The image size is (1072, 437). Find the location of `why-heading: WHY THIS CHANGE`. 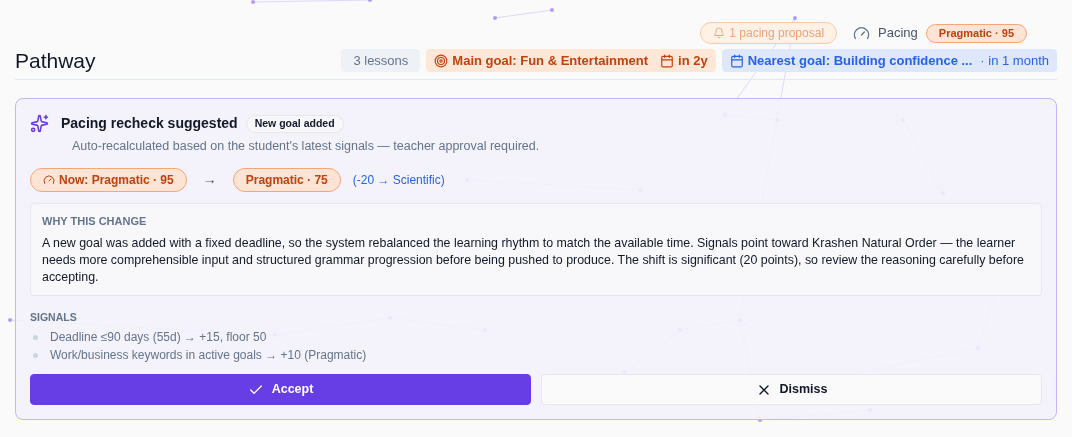

why-heading: WHY THIS CHANGE is located at coordinates (95, 221).